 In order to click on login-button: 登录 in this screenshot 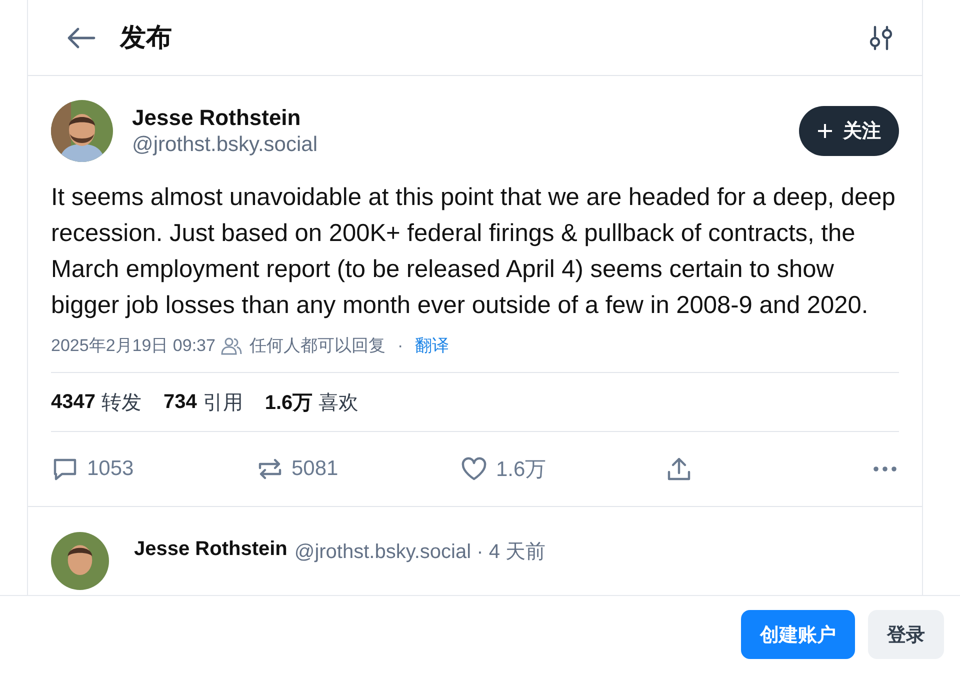, I will do `click(906, 634)`.